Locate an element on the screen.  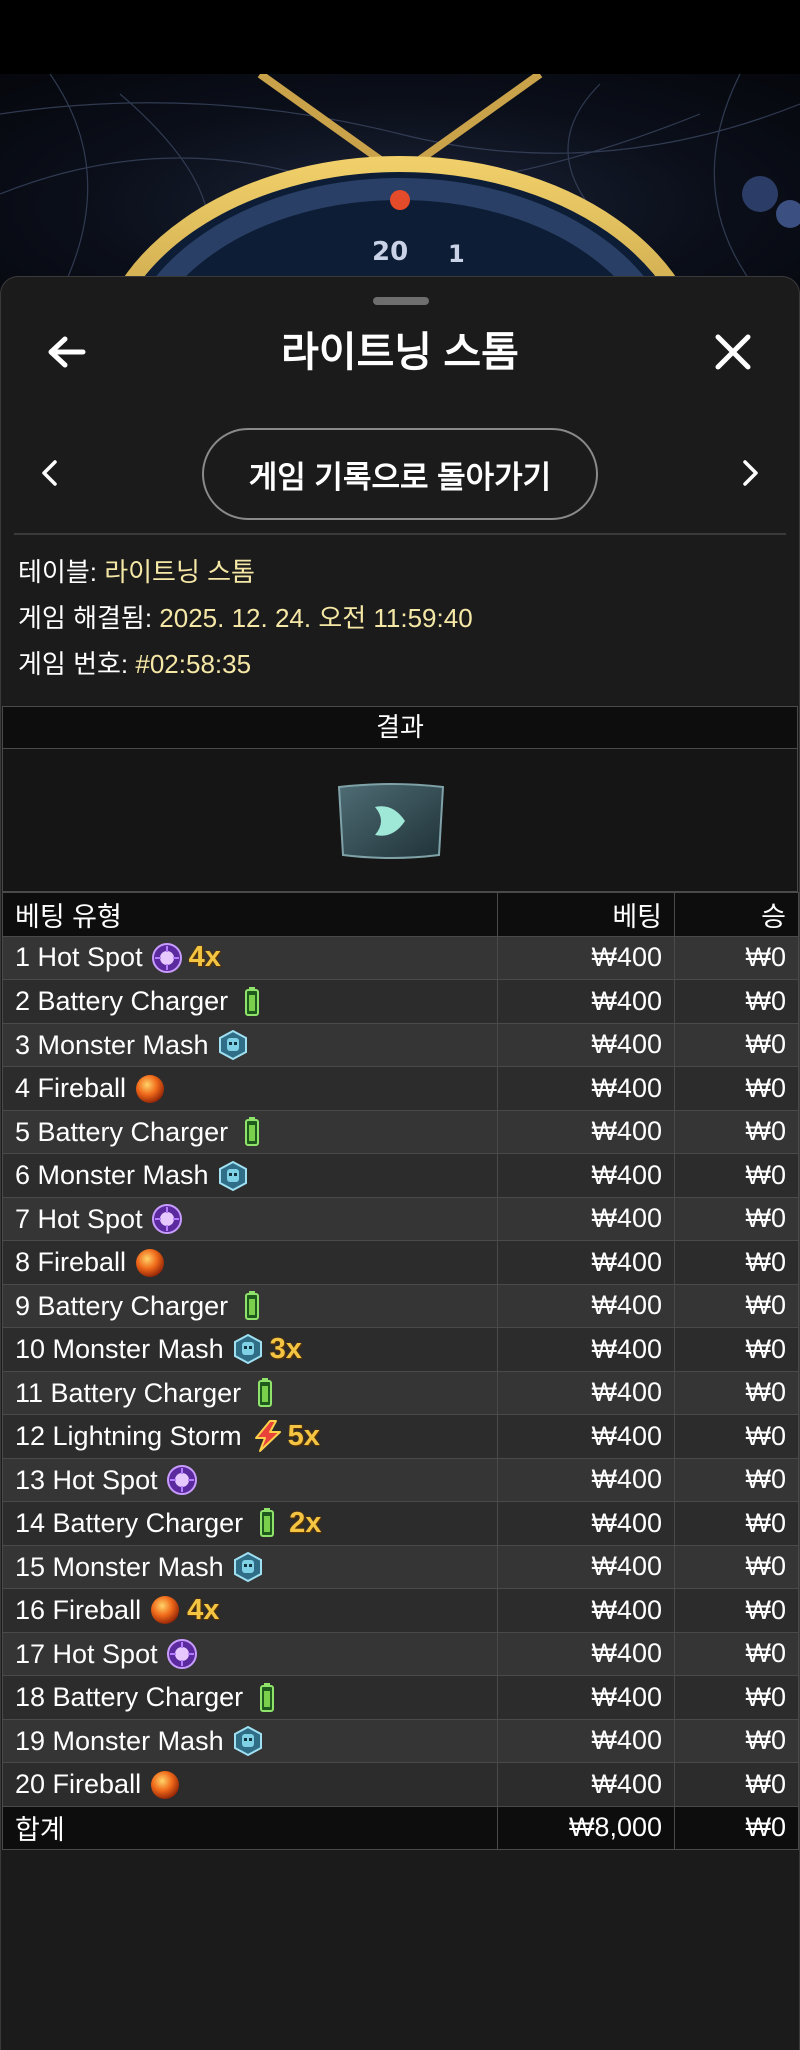
total-win: ₩0 is located at coordinates (736, 1827).